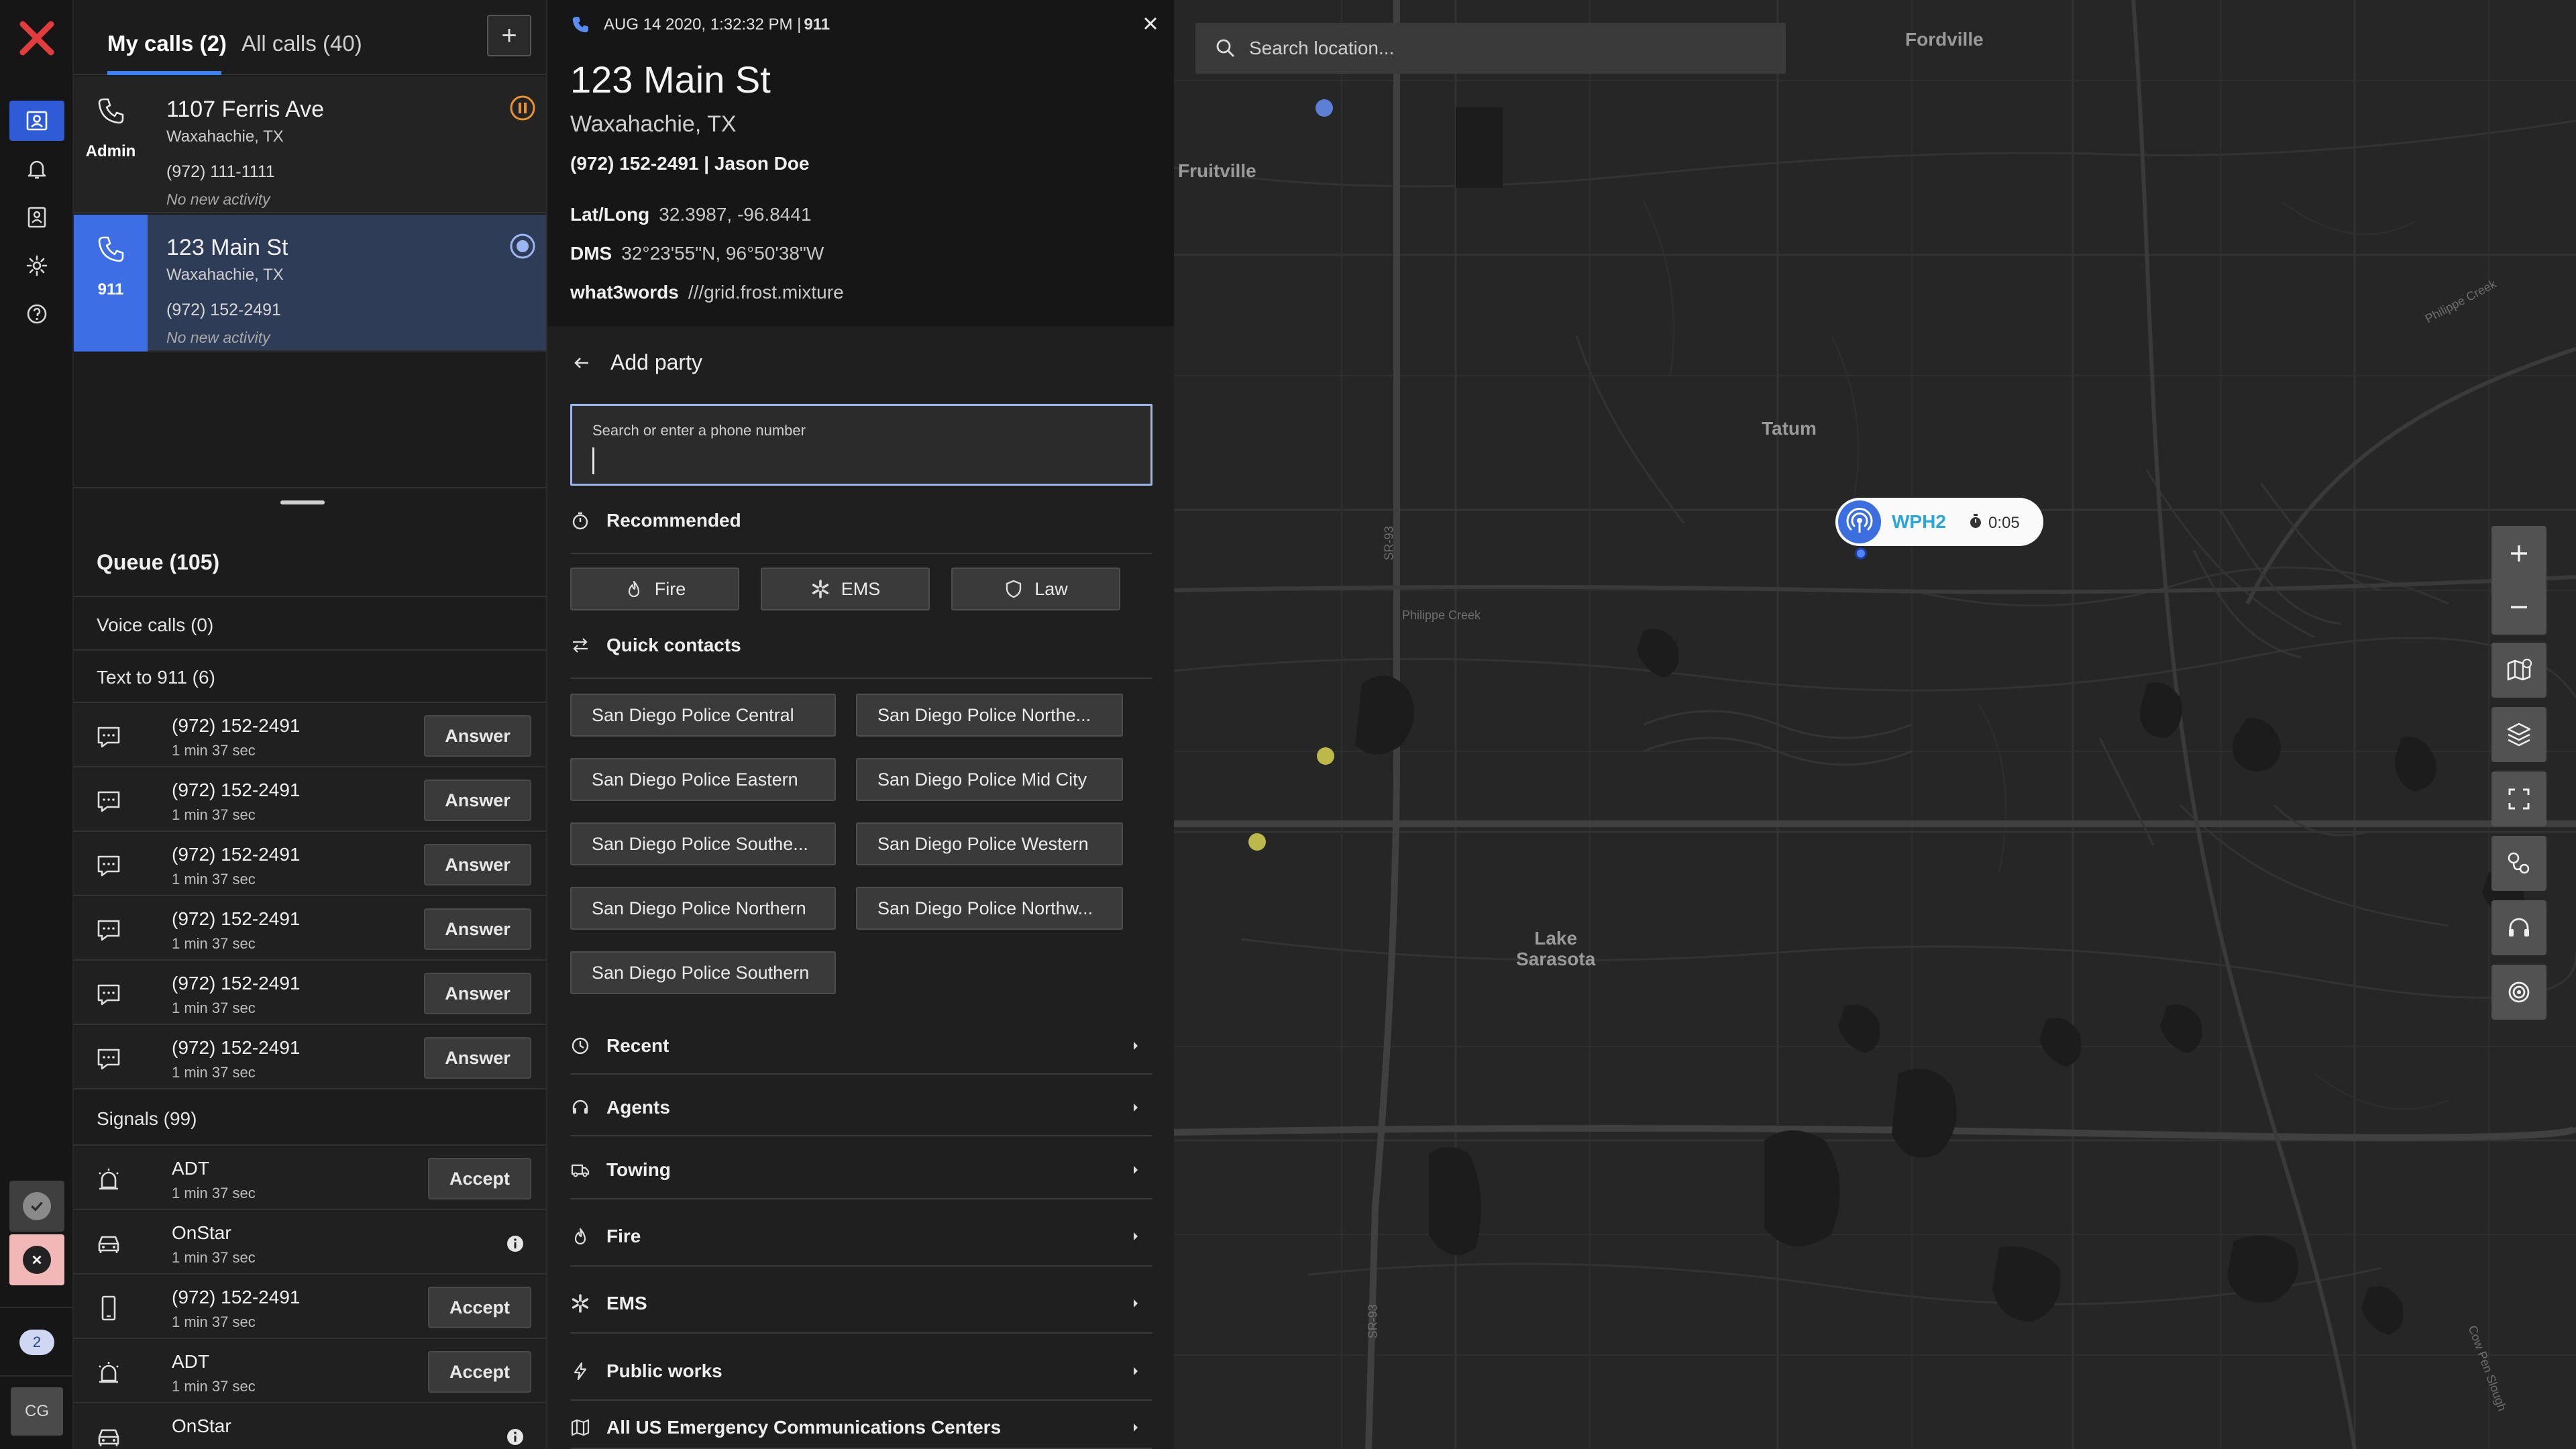 The width and height of the screenshot is (2576, 1449). I want to click on queue-duration: 1 min 37 sec, so click(214, 814).